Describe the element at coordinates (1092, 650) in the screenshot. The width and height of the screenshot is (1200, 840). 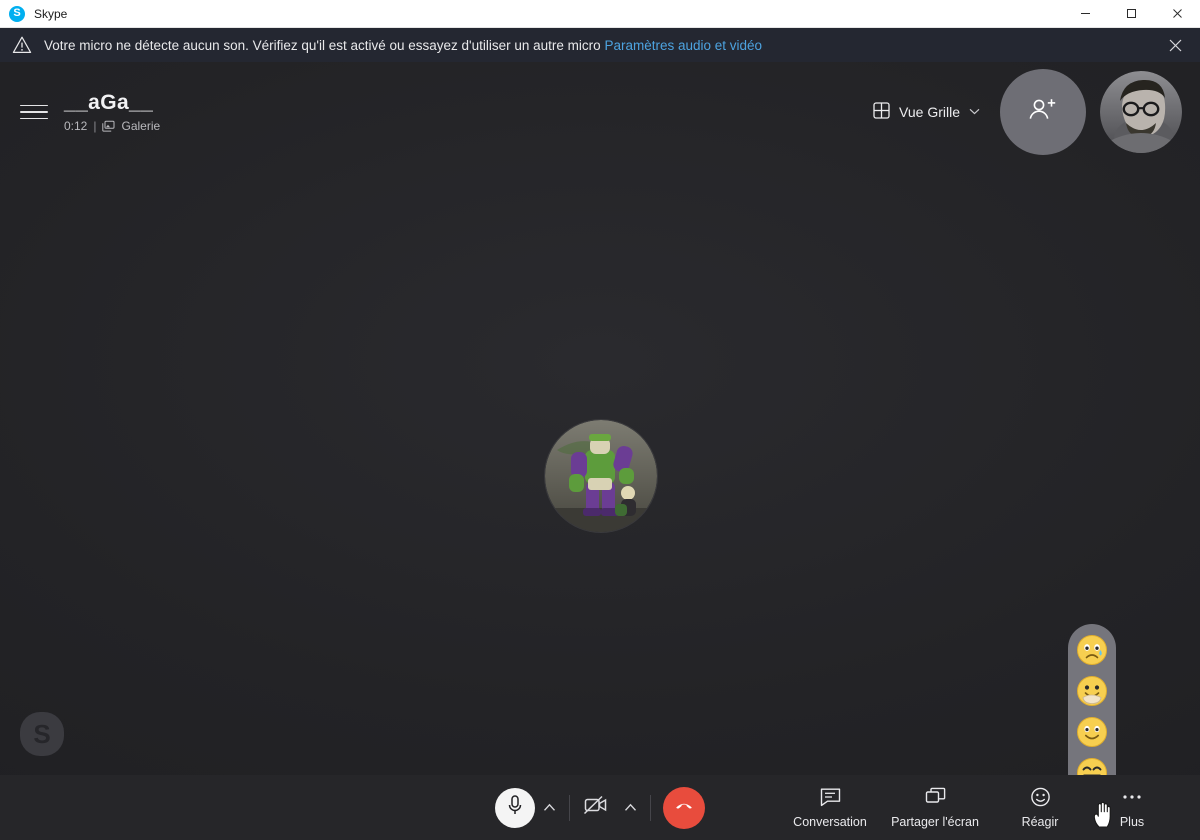
I see `crying-face-reaction` at that location.